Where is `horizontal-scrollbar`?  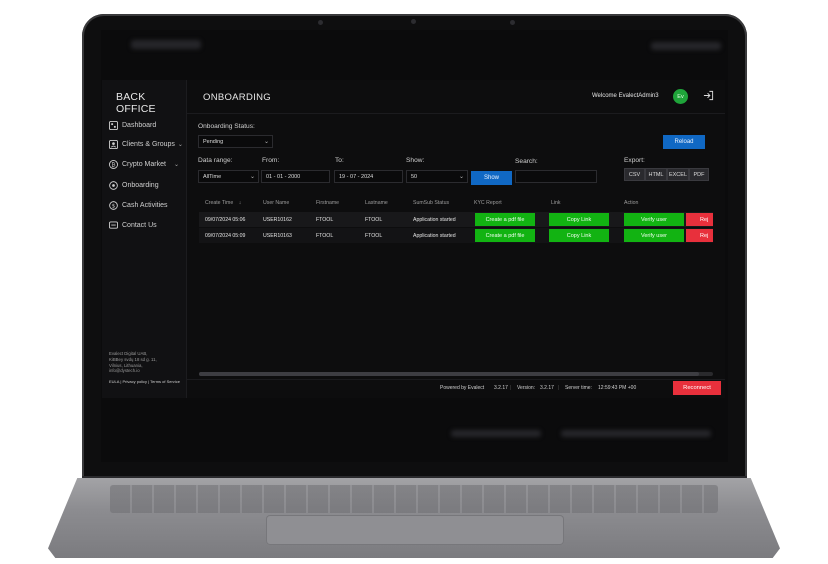 horizontal-scrollbar is located at coordinates (456, 374).